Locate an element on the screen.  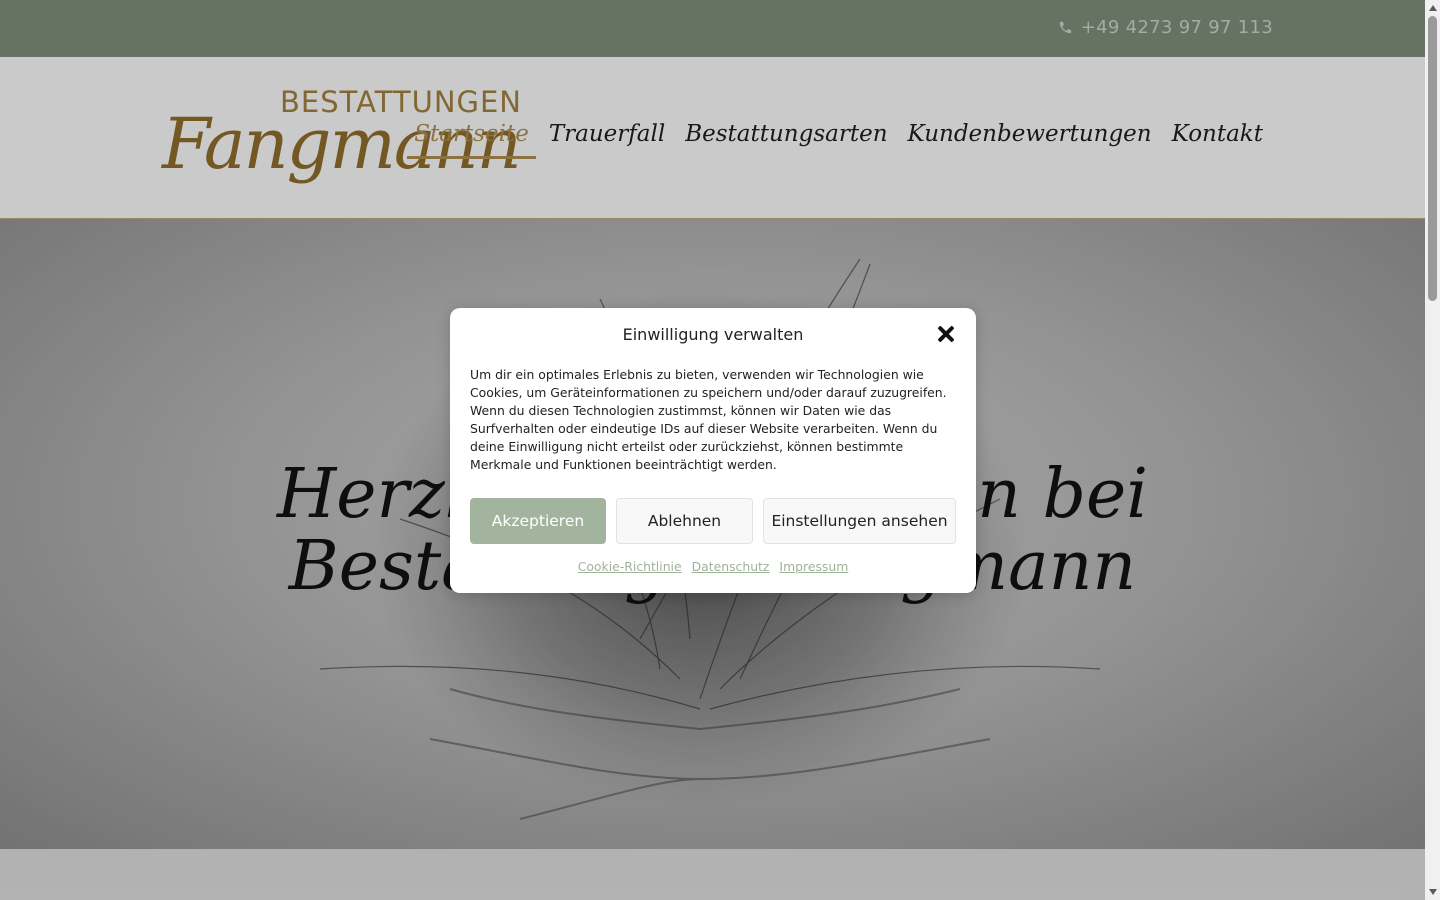
privacy-link: Datenschutz is located at coordinates (731, 566).